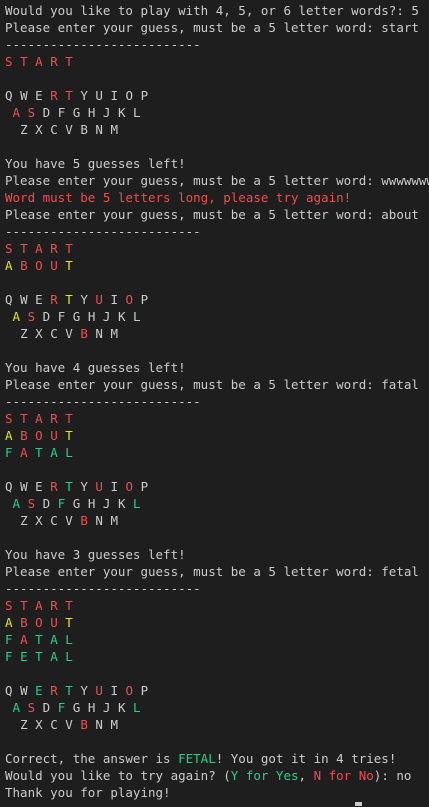 The image size is (429, 807). What do you see at coordinates (392, 775) in the screenshot?
I see `text-segment: ): no` at bounding box center [392, 775].